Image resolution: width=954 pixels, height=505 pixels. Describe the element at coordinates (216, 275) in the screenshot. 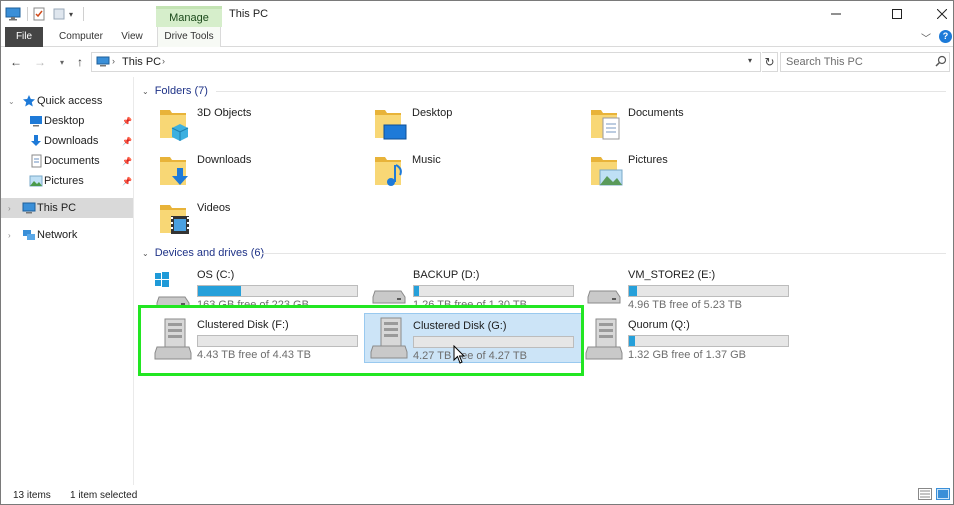

I see `drive-name: OS (C:)` at that location.